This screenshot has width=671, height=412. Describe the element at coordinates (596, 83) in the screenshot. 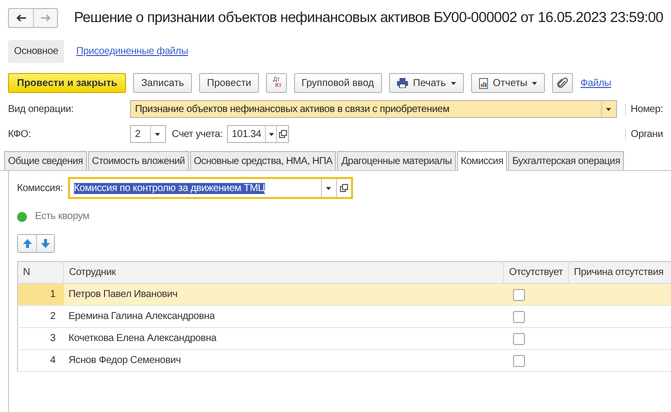

I see `files-link: Файлы` at that location.